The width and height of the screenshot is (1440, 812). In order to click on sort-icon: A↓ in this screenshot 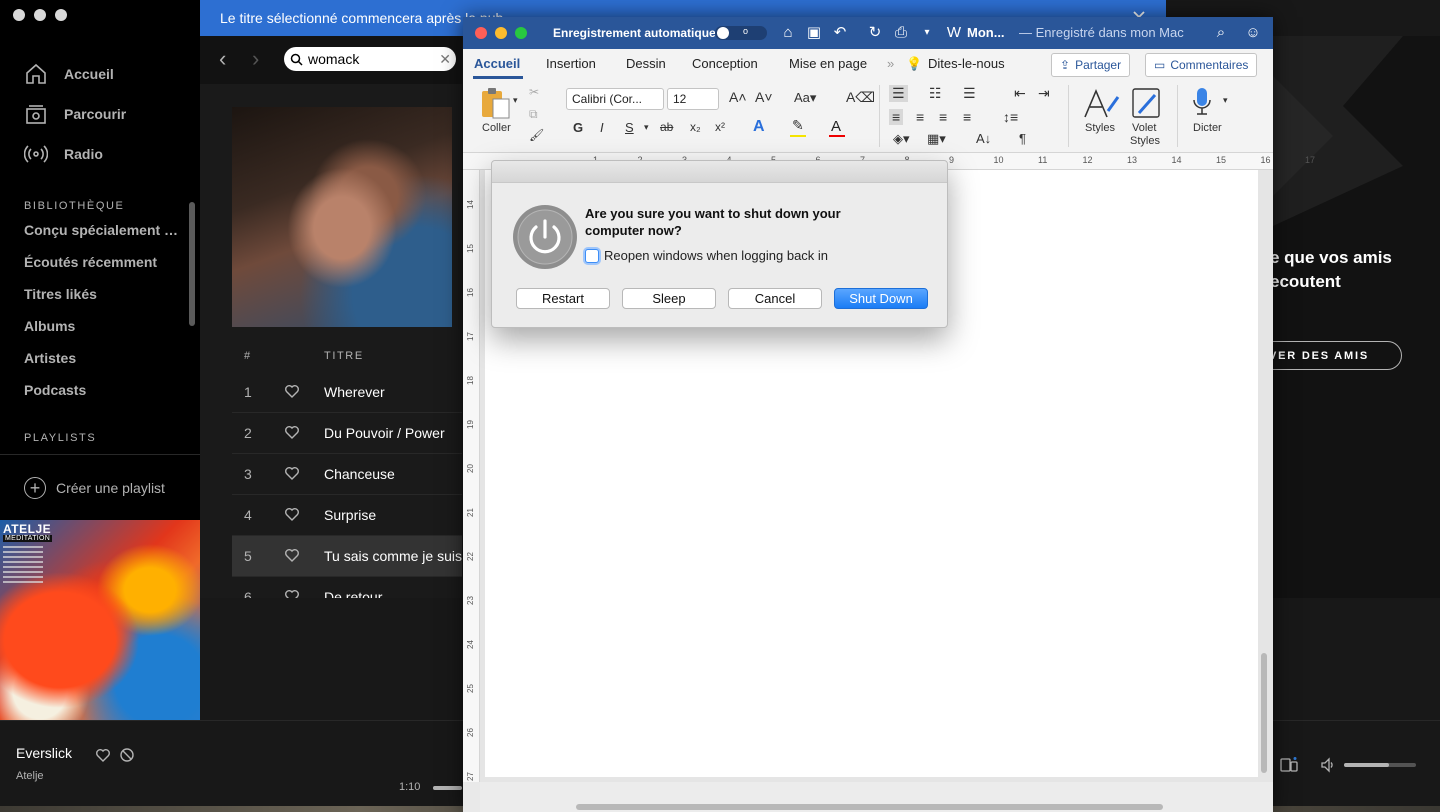, I will do `click(983, 138)`.